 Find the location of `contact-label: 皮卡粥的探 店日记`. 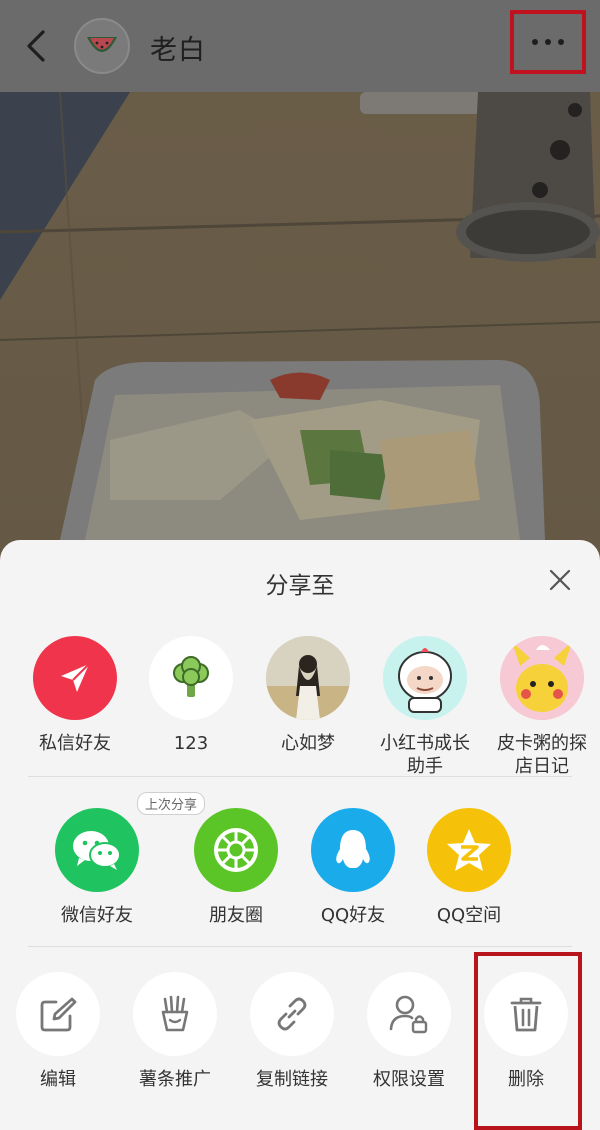

contact-label: 皮卡粥的探 店日记 is located at coordinates (542, 755).